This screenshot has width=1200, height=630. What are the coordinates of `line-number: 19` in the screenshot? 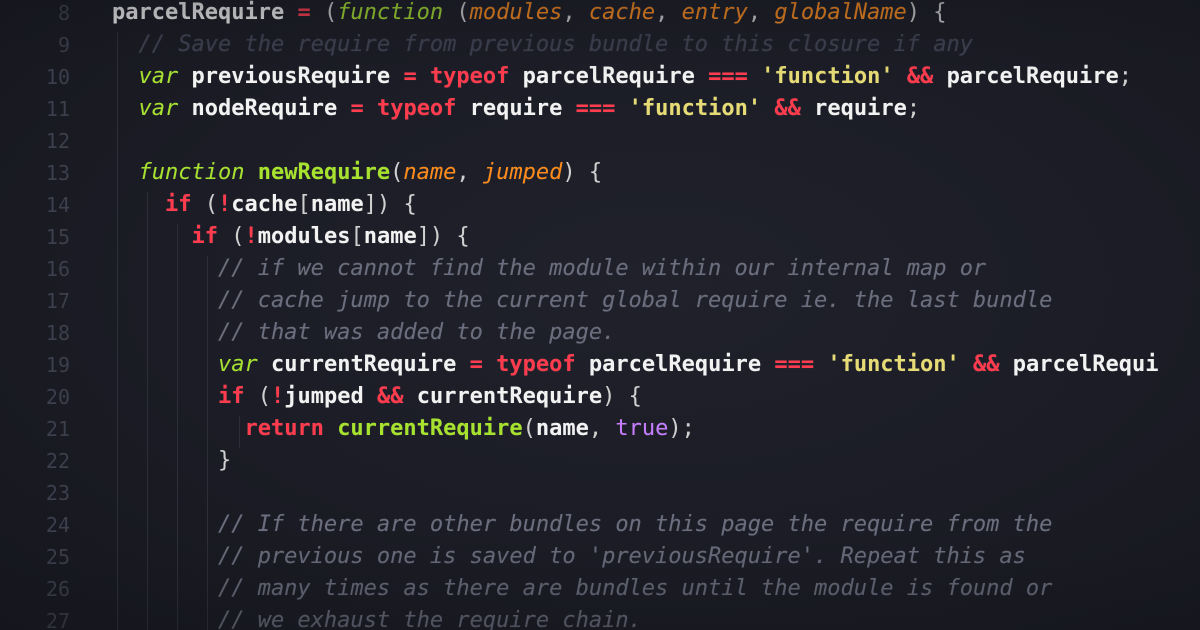 It's located at (57, 365).